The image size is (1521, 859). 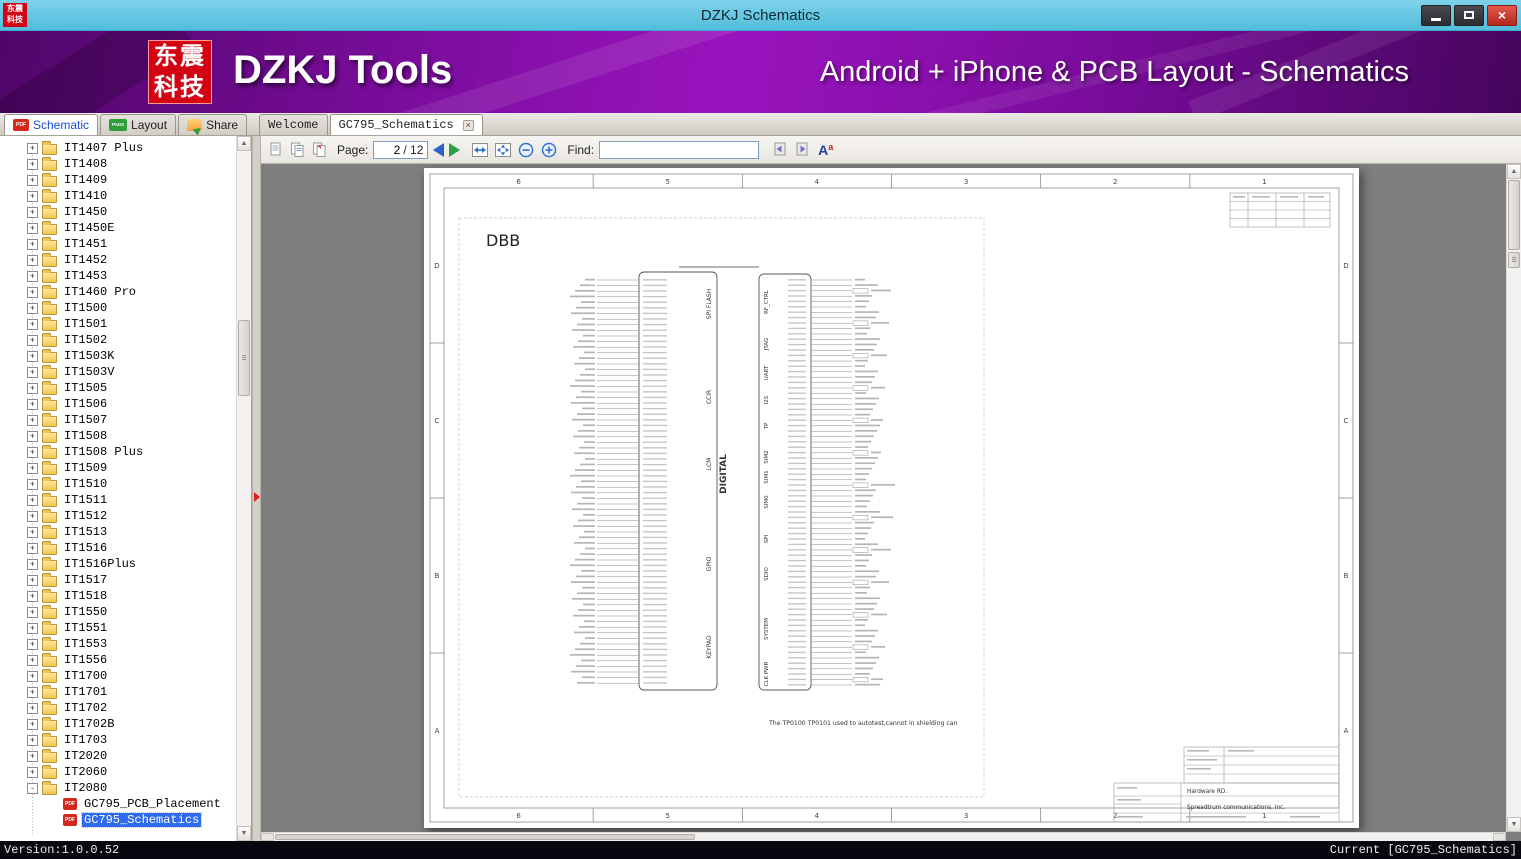 What do you see at coordinates (118, 324) in the screenshot?
I see `tree-folder-row: + IT1501` at bounding box center [118, 324].